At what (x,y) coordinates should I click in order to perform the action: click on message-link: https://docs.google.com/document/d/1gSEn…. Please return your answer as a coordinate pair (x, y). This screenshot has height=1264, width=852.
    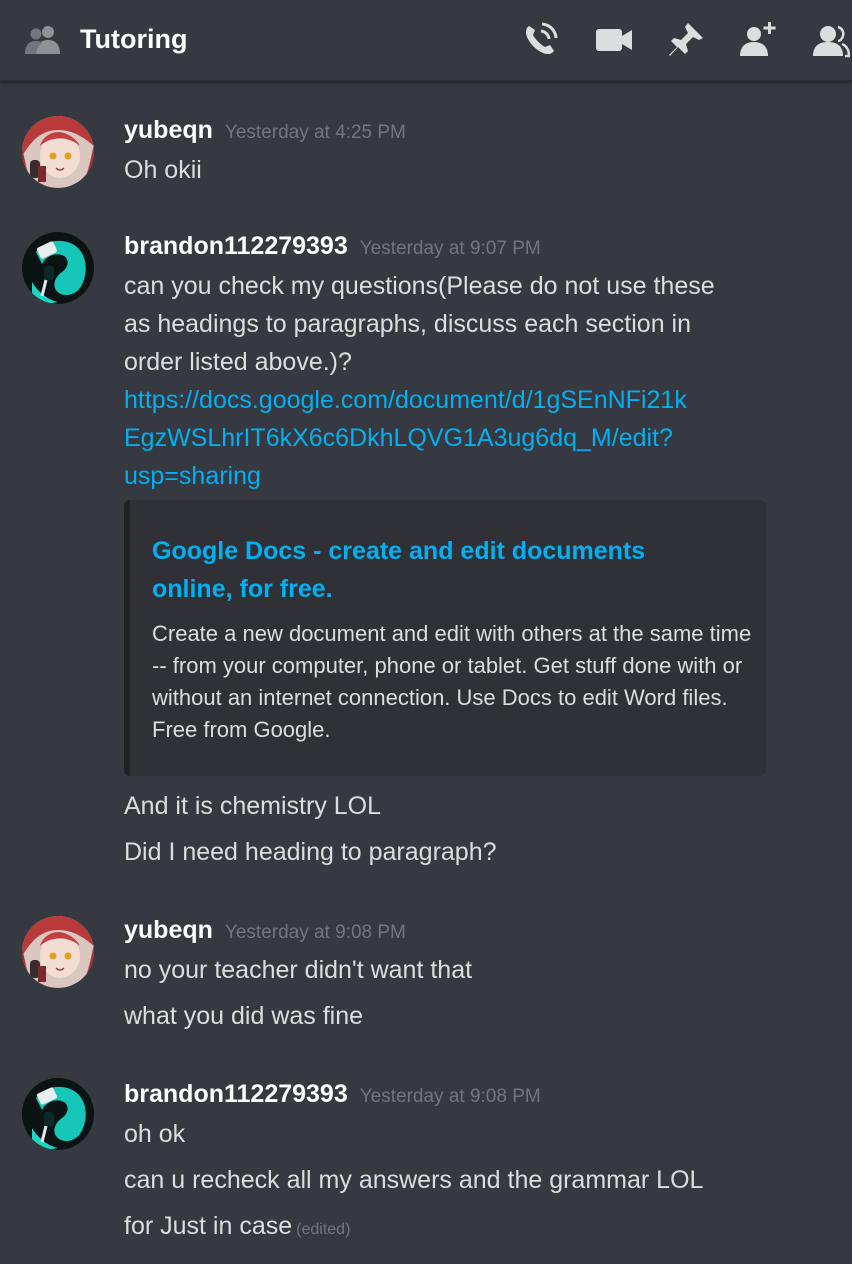
    Looking at the image, I should click on (405, 400).